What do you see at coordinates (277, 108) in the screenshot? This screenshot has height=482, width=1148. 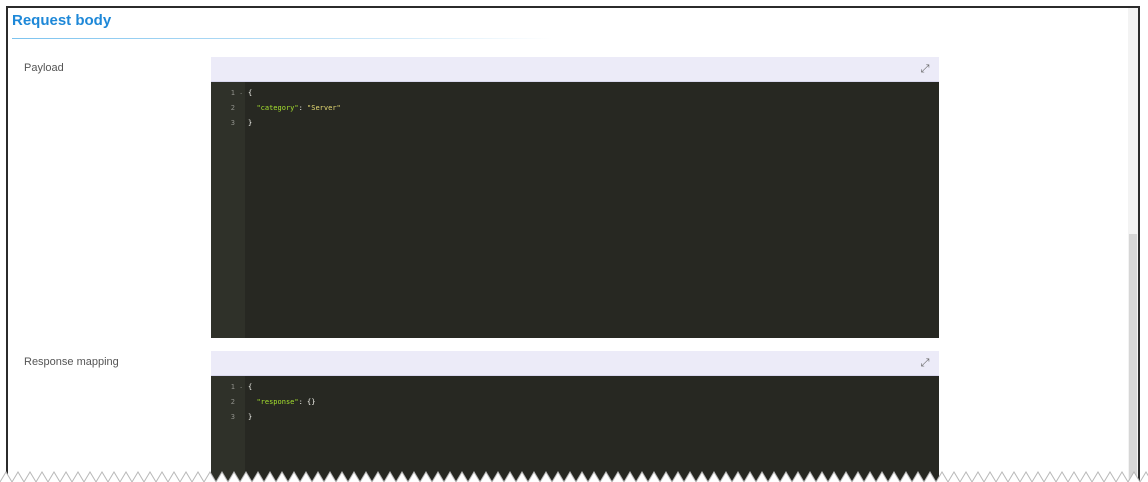 I see `code-token: "category"` at bounding box center [277, 108].